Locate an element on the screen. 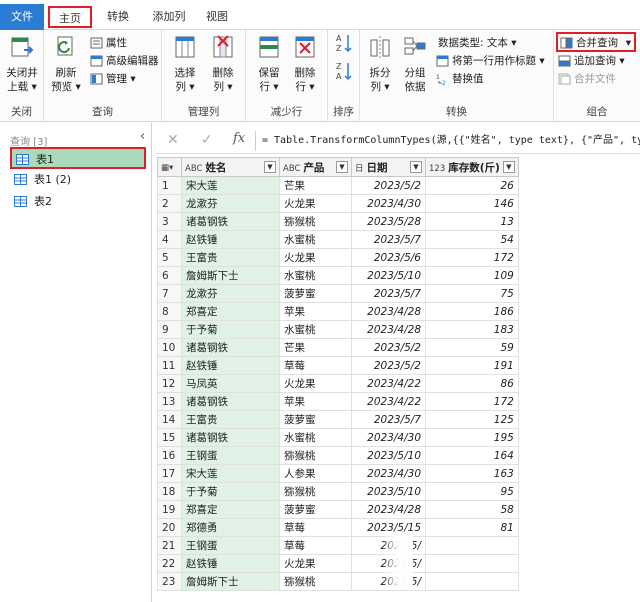  tab-transform: 转换 is located at coordinates (118, 17).